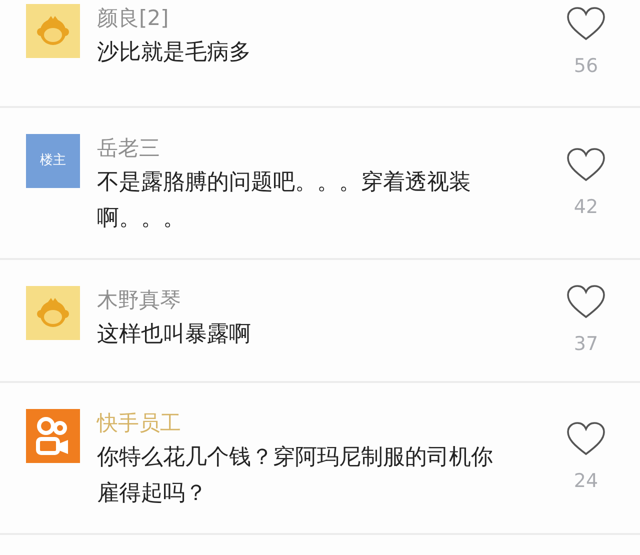 Image resolution: width=640 pixels, height=555 pixels. What do you see at coordinates (586, 344) in the screenshot?
I see `like-count: 37` at bounding box center [586, 344].